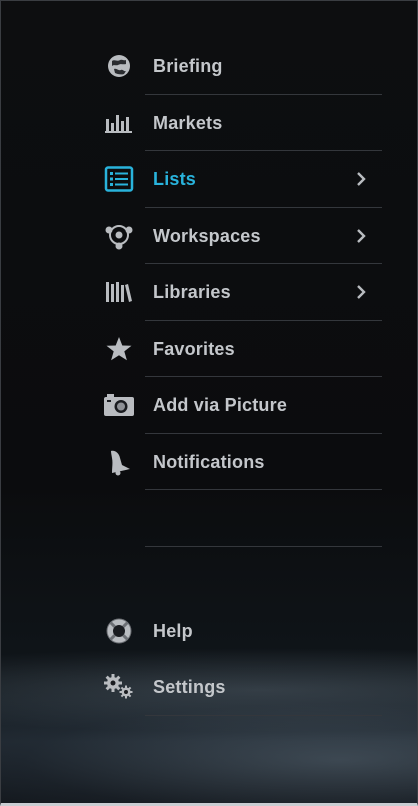 The width and height of the screenshot is (418, 806). I want to click on menu-item-markets: Markets, so click(209, 123).